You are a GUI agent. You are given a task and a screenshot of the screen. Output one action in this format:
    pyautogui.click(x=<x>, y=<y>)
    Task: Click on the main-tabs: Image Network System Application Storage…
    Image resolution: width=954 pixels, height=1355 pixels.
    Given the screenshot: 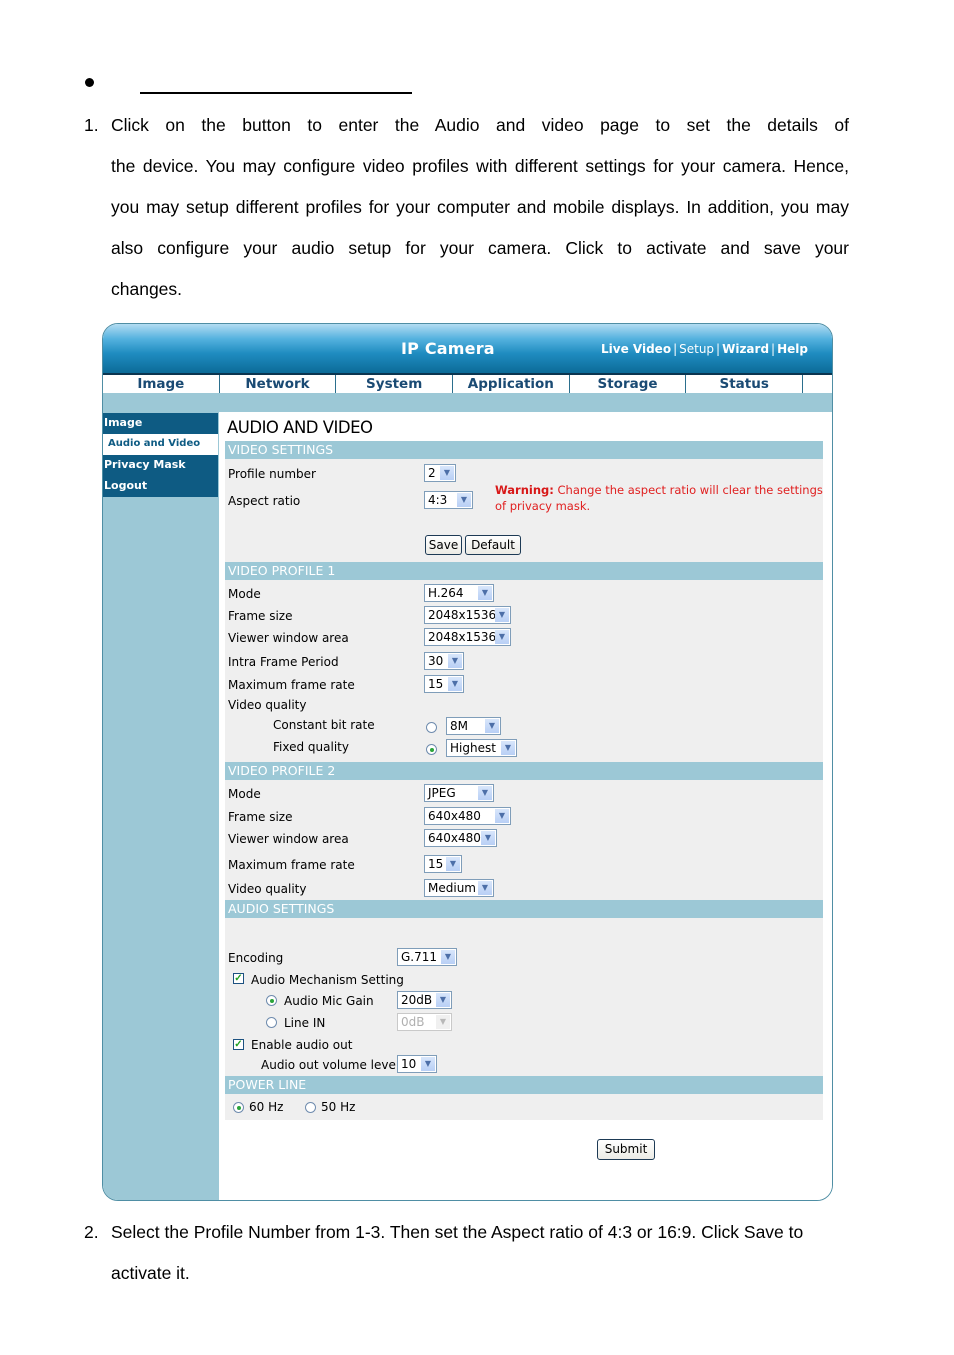 What is the action you would take?
    pyautogui.click(x=453, y=384)
    